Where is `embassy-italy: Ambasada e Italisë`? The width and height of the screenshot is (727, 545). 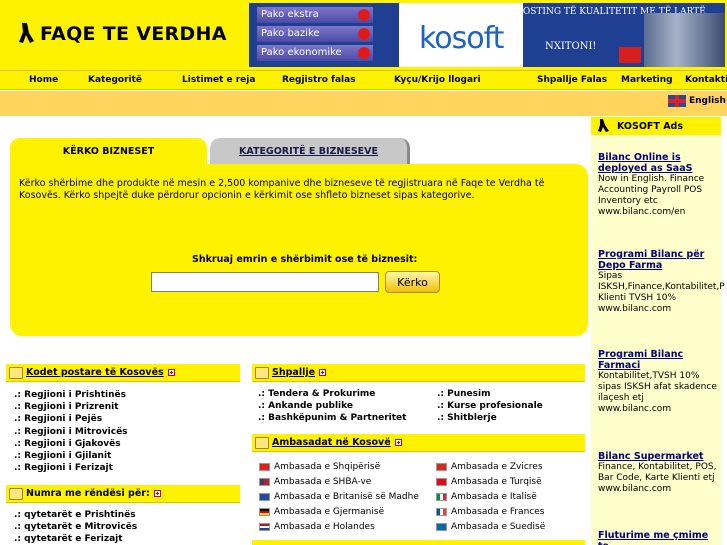 embassy-italy: Ambasada e Italisë is located at coordinates (486, 497).